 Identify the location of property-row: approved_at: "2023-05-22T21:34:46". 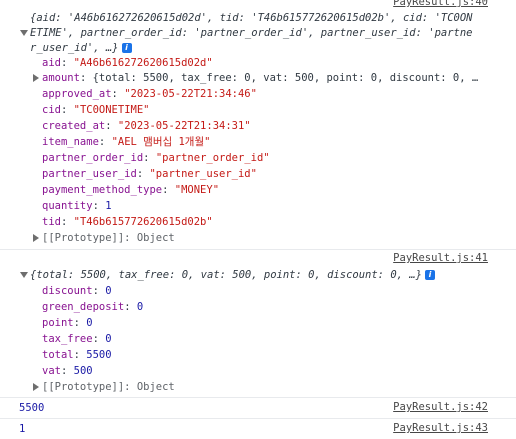
(149, 94).